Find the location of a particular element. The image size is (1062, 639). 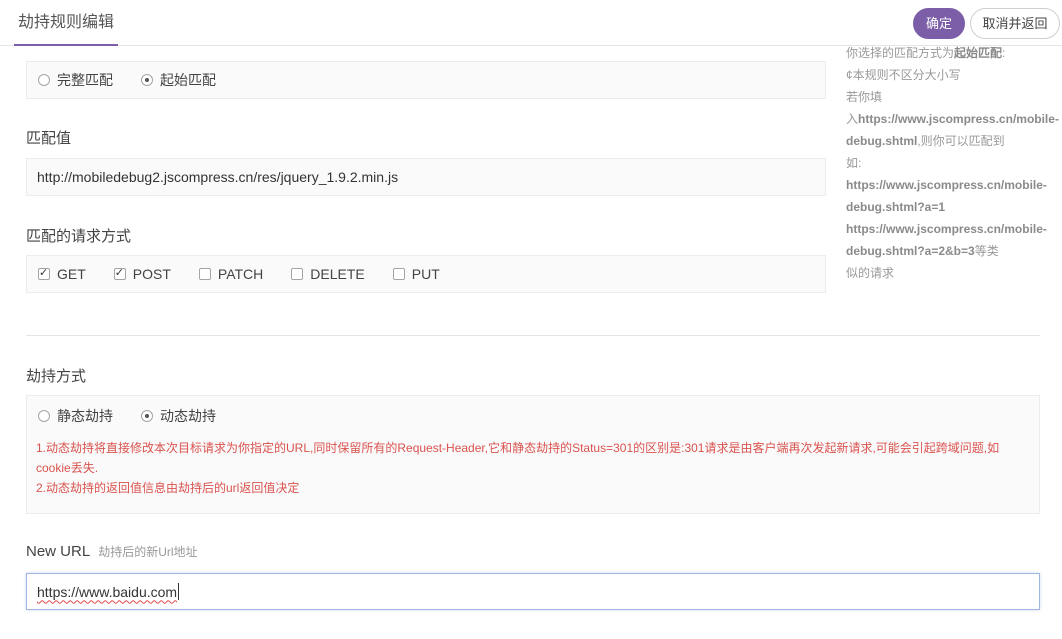

hint-line: 入https://www.jscompress.cn/mobile- is located at coordinates (952, 119).